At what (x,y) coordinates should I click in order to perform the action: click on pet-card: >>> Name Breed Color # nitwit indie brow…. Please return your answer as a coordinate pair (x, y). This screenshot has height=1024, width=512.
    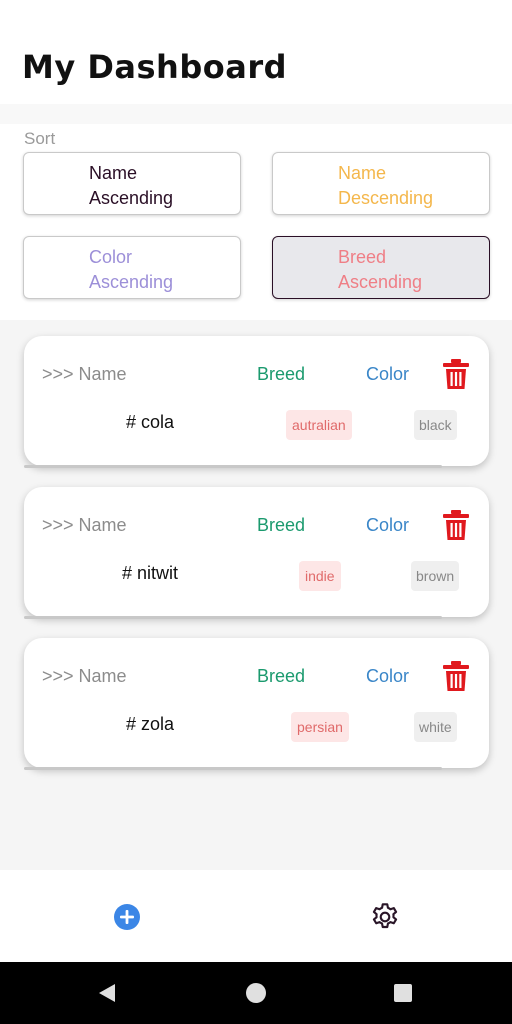
    Looking at the image, I should click on (256, 553).